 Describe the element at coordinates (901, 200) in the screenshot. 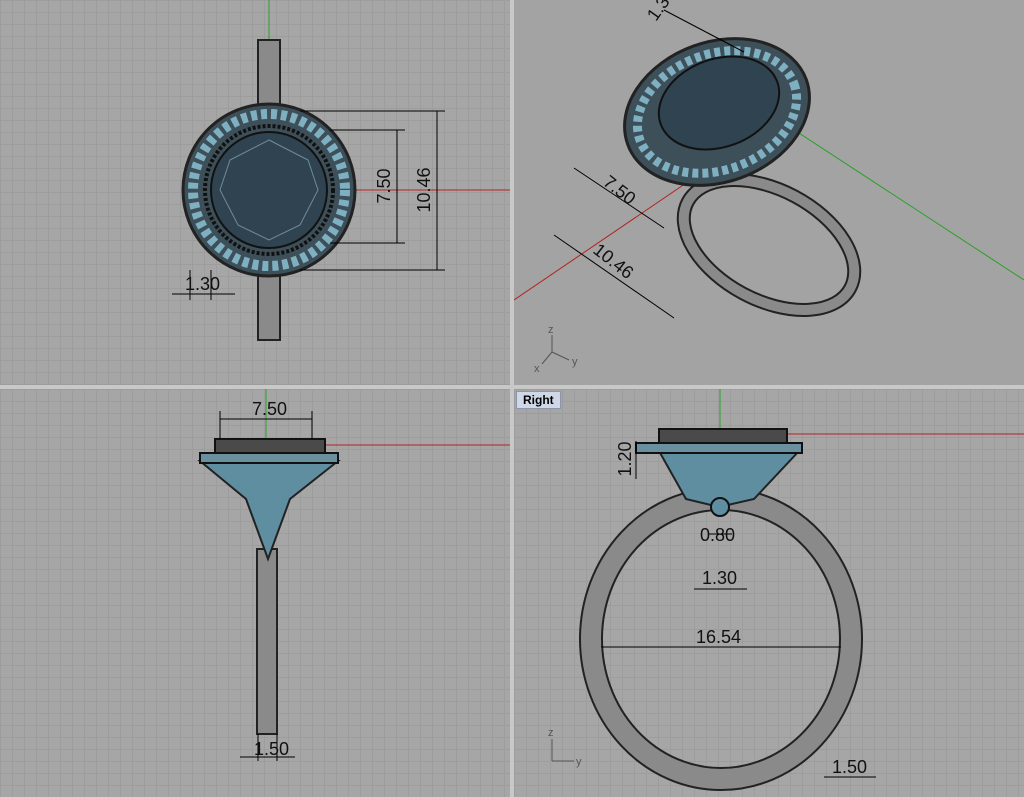

I see `y-axis-line` at that location.